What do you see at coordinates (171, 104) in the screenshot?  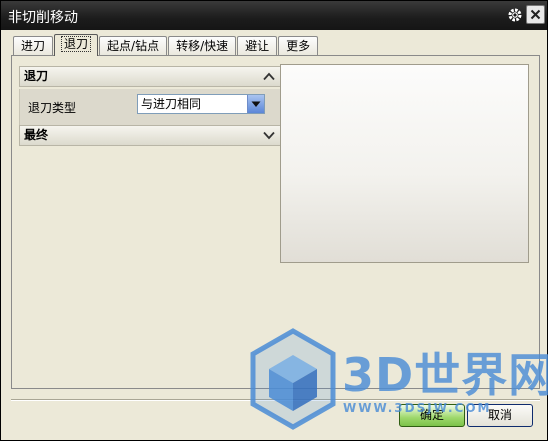 I see `retract-type-value: 与进刀相同` at bounding box center [171, 104].